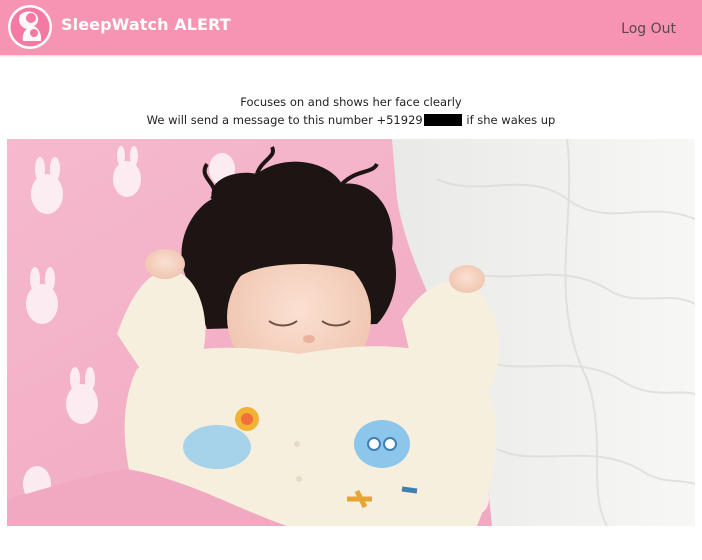  Describe the element at coordinates (146, 24) in the screenshot. I see `app-title: SleepWatch ALERT` at that location.